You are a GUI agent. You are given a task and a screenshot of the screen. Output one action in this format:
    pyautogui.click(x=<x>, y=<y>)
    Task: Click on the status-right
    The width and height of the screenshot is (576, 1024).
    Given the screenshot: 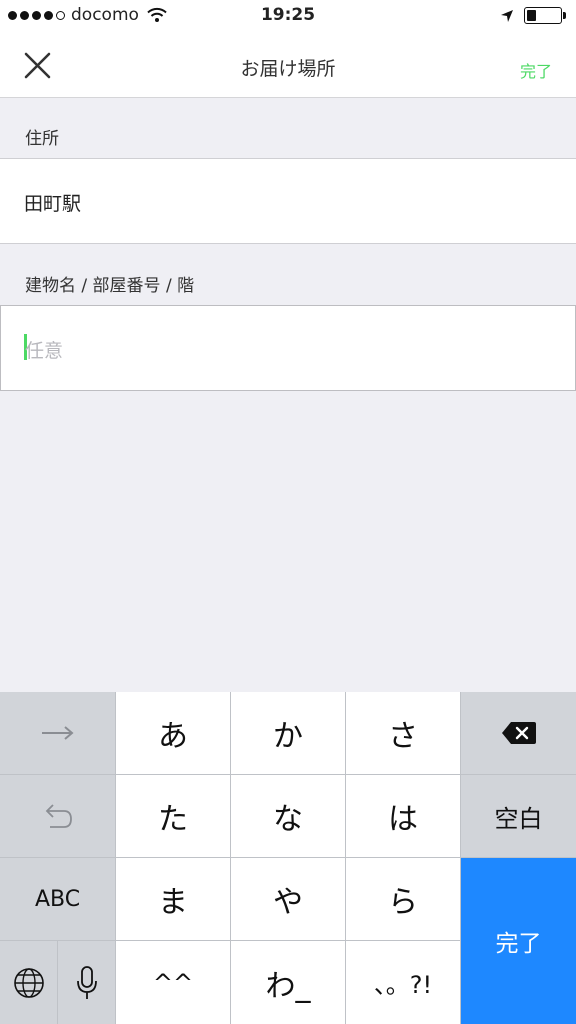 What is the action you would take?
    pyautogui.click(x=533, y=15)
    